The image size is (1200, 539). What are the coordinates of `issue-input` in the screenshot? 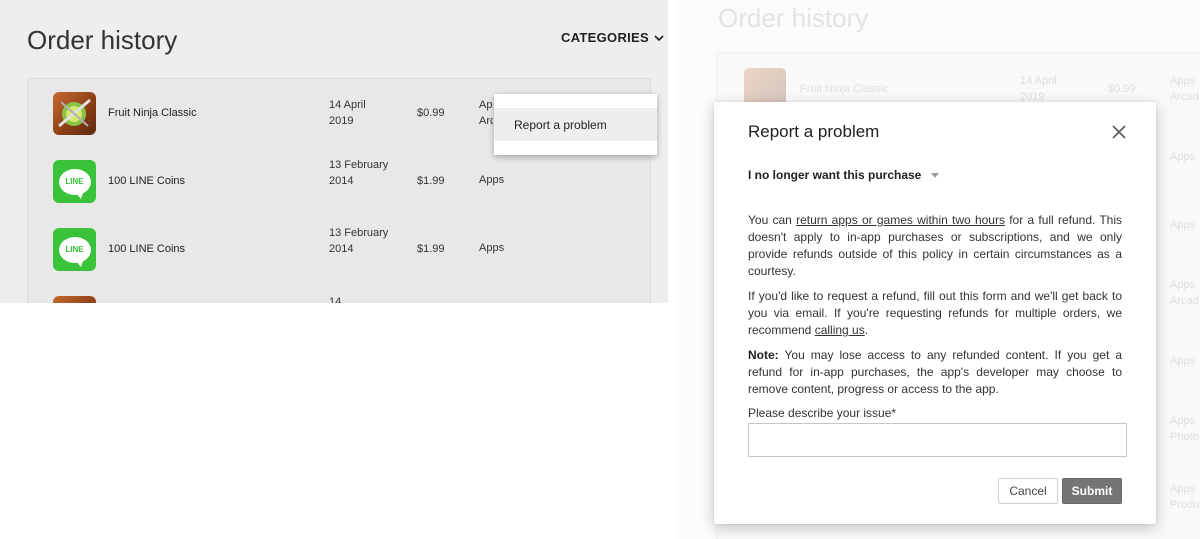 It's located at (937, 440).